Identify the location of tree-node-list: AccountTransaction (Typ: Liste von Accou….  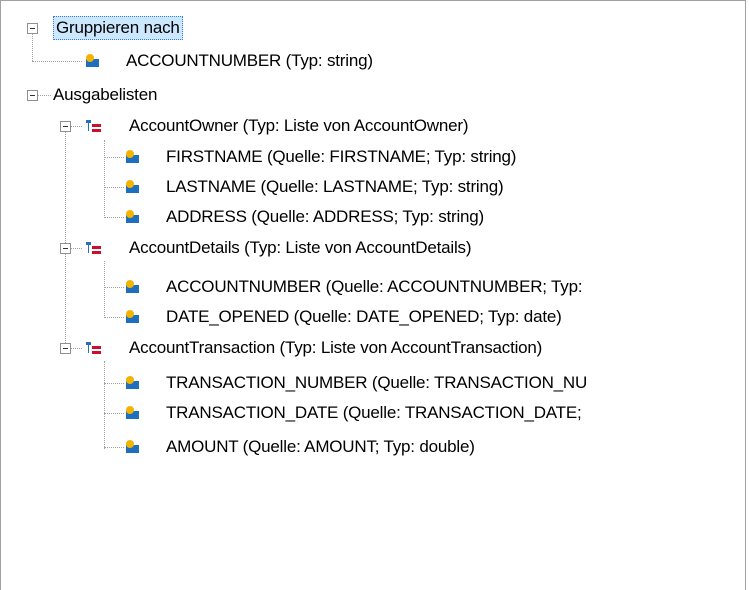
(371, 348).